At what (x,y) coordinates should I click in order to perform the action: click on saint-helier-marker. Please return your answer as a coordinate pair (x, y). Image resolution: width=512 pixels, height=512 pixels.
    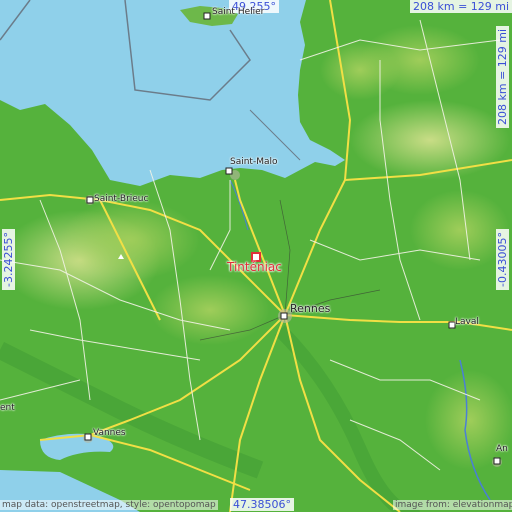
    Looking at the image, I should click on (207, 16).